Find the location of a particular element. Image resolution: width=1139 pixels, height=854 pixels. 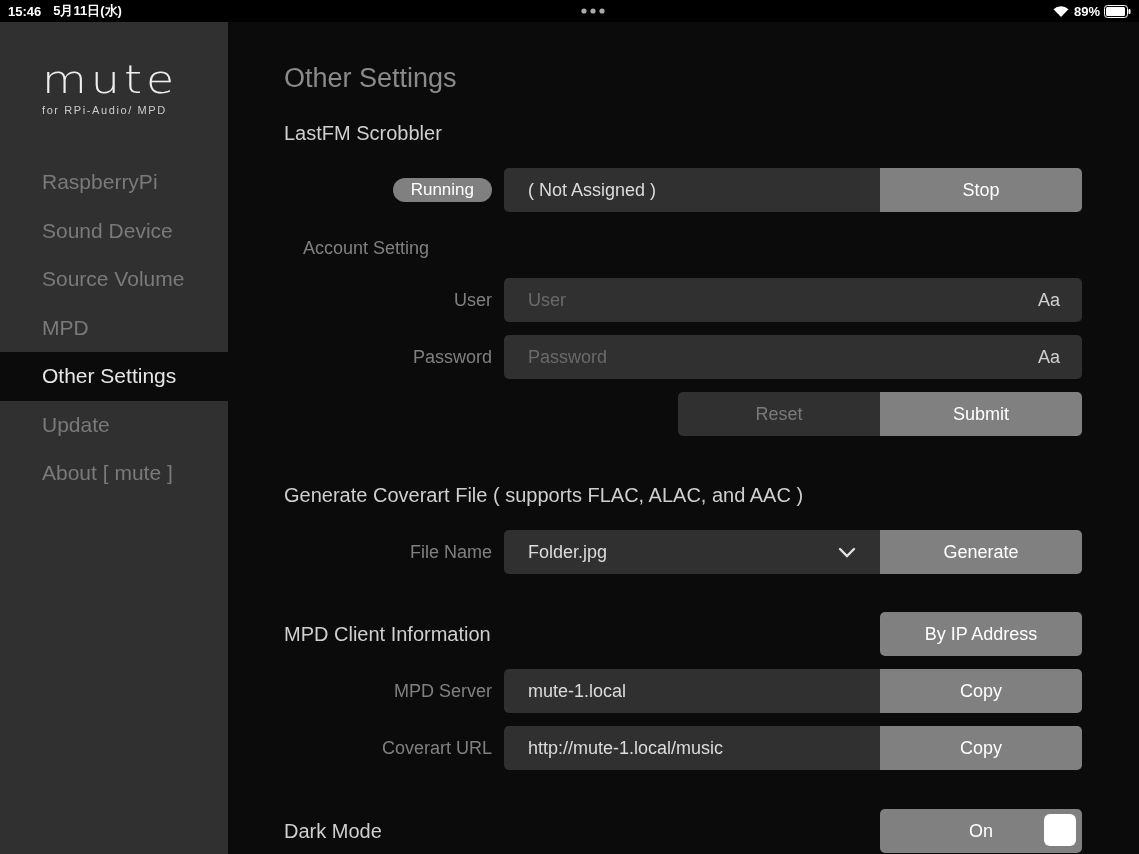

section-heading: MPD Client Information is located at coordinates (387, 634).